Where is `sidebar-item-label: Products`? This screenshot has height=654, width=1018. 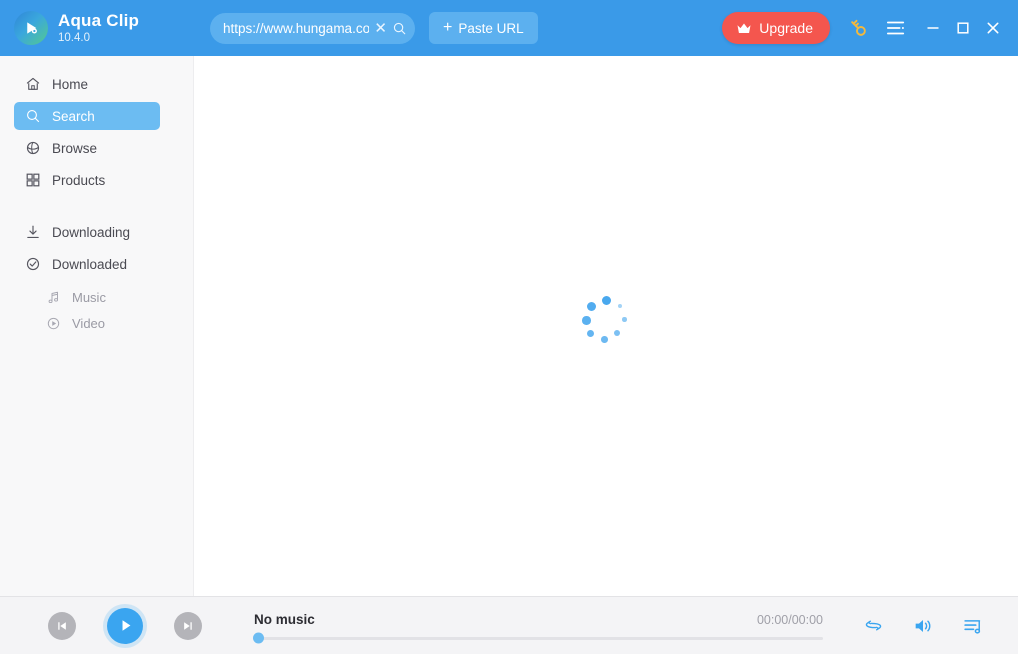 sidebar-item-label: Products is located at coordinates (79, 180).